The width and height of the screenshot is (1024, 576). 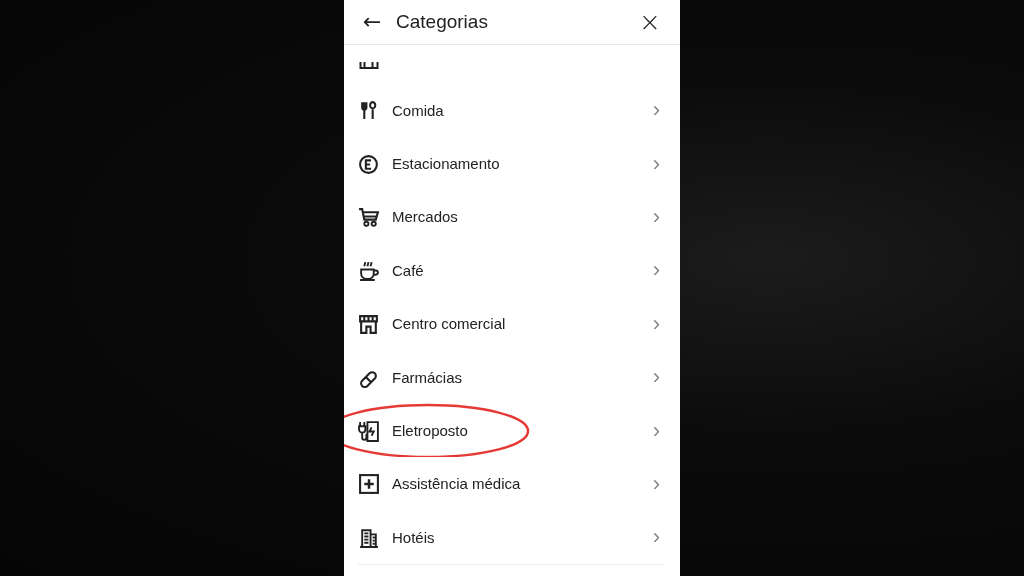 What do you see at coordinates (650, 22) in the screenshot?
I see `close-button: ×` at bounding box center [650, 22].